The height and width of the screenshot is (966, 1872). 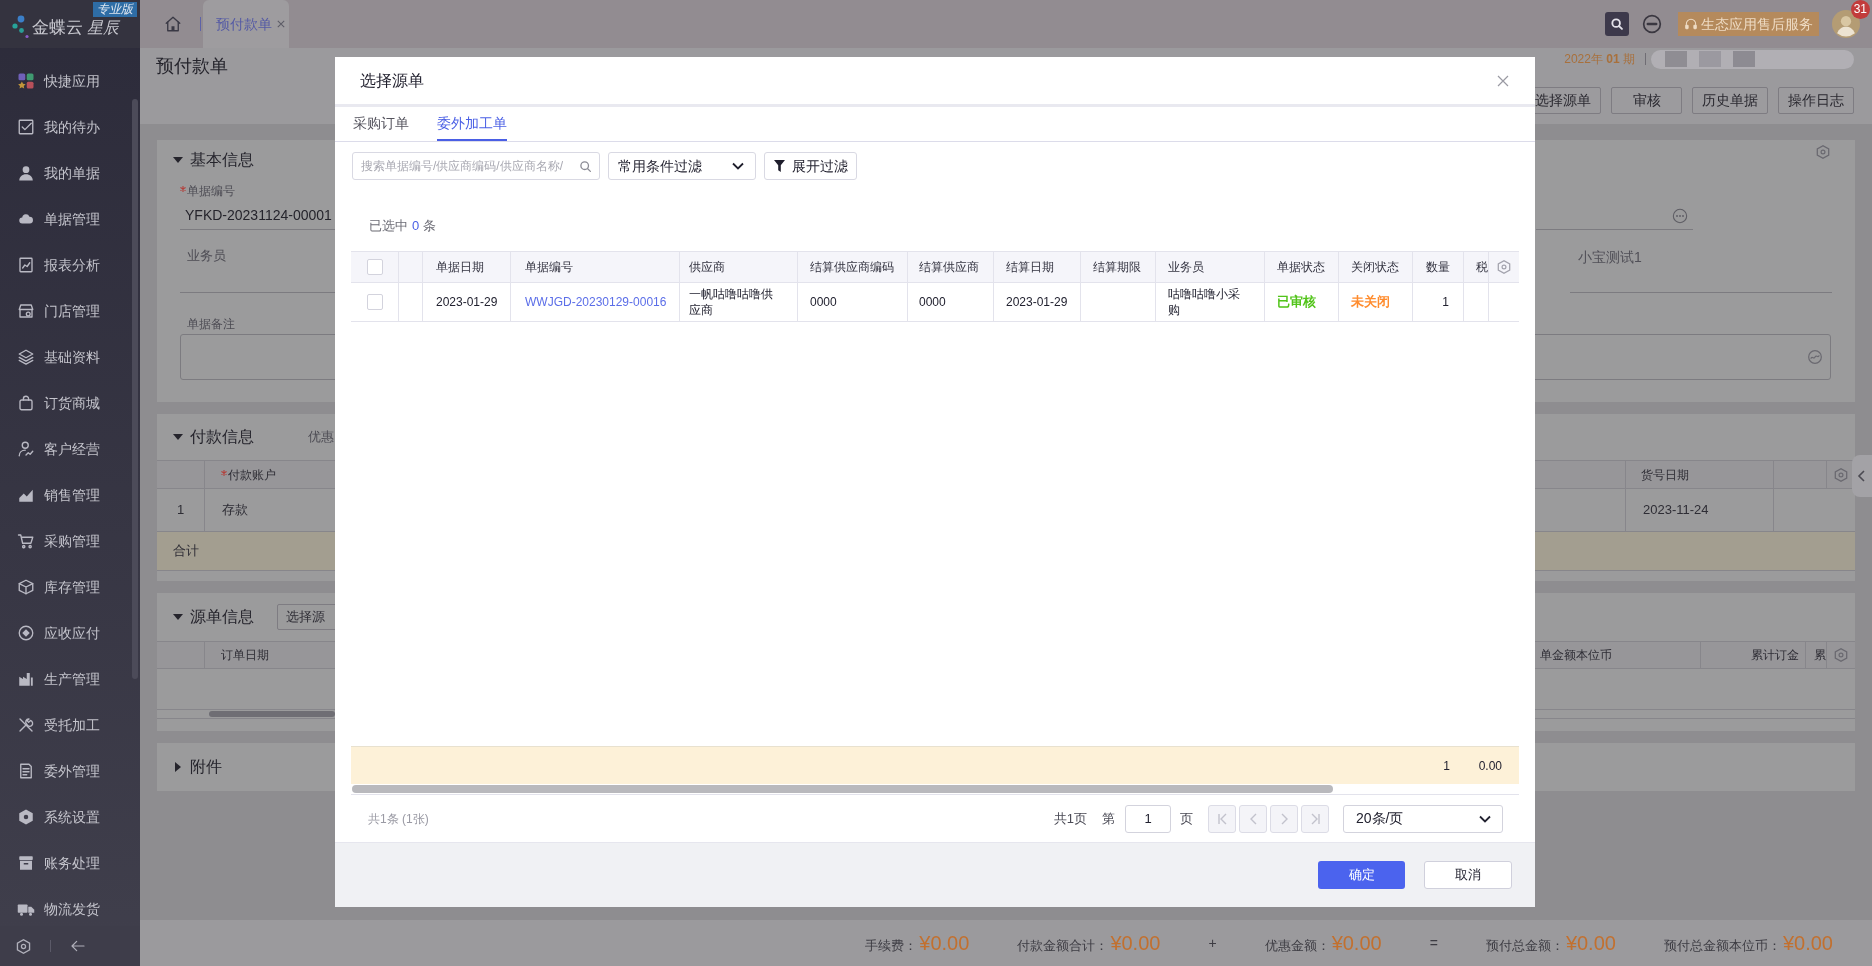 I want to click on total-value: 1, so click(x=1446, y=766).